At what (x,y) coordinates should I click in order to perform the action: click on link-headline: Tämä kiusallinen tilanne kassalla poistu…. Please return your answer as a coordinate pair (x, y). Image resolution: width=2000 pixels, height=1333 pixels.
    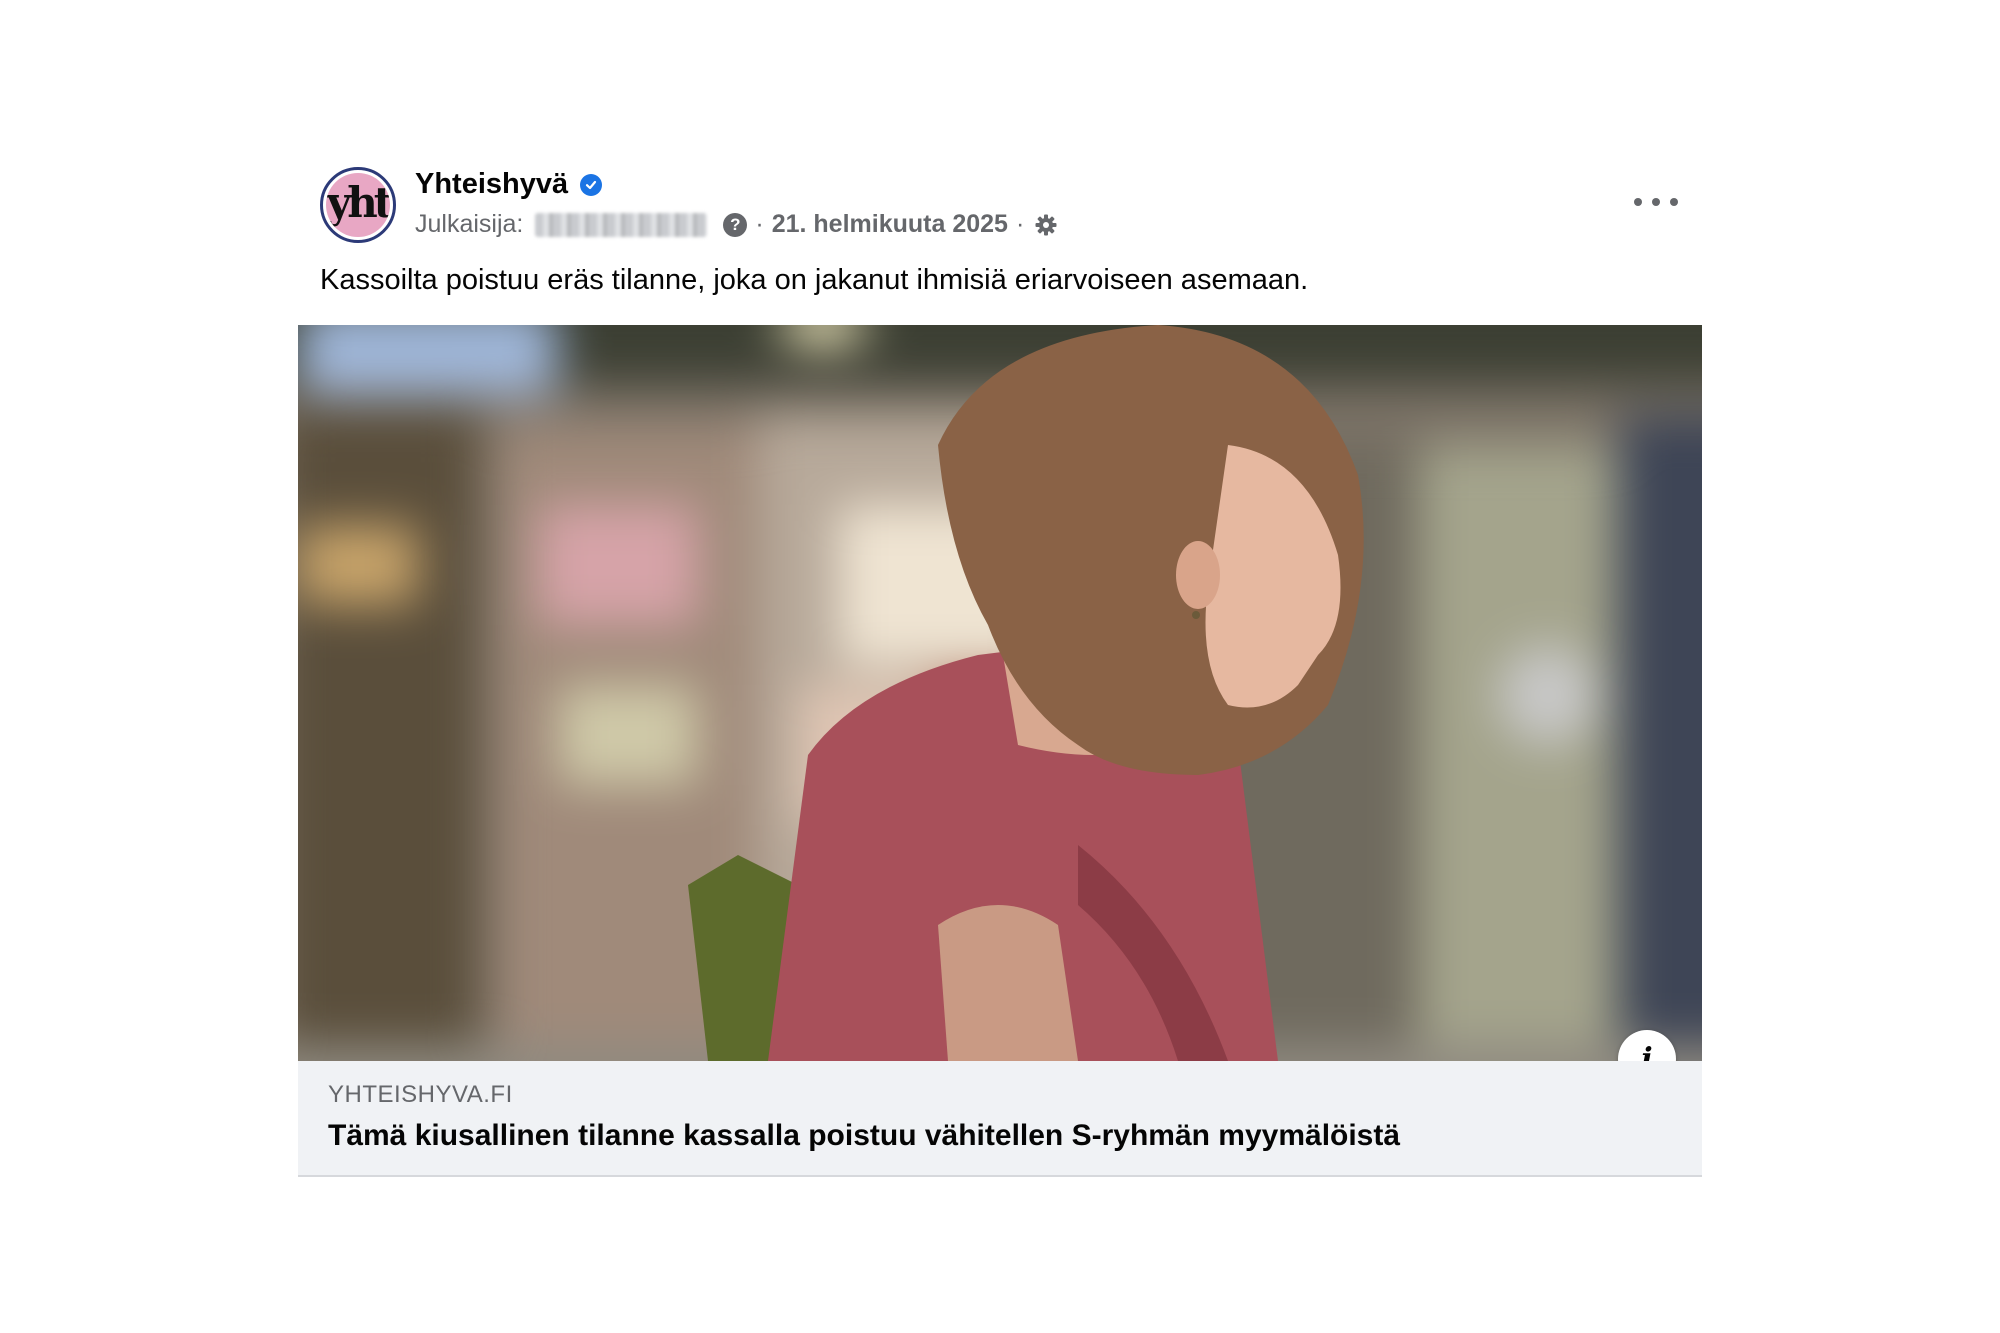
    Looking at the image, I should click on (864, 1136).